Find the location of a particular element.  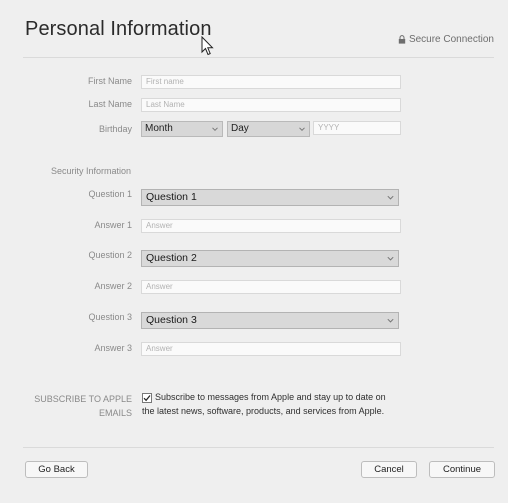

question-3-value: Question 3 is located at coordinates (171, 320).